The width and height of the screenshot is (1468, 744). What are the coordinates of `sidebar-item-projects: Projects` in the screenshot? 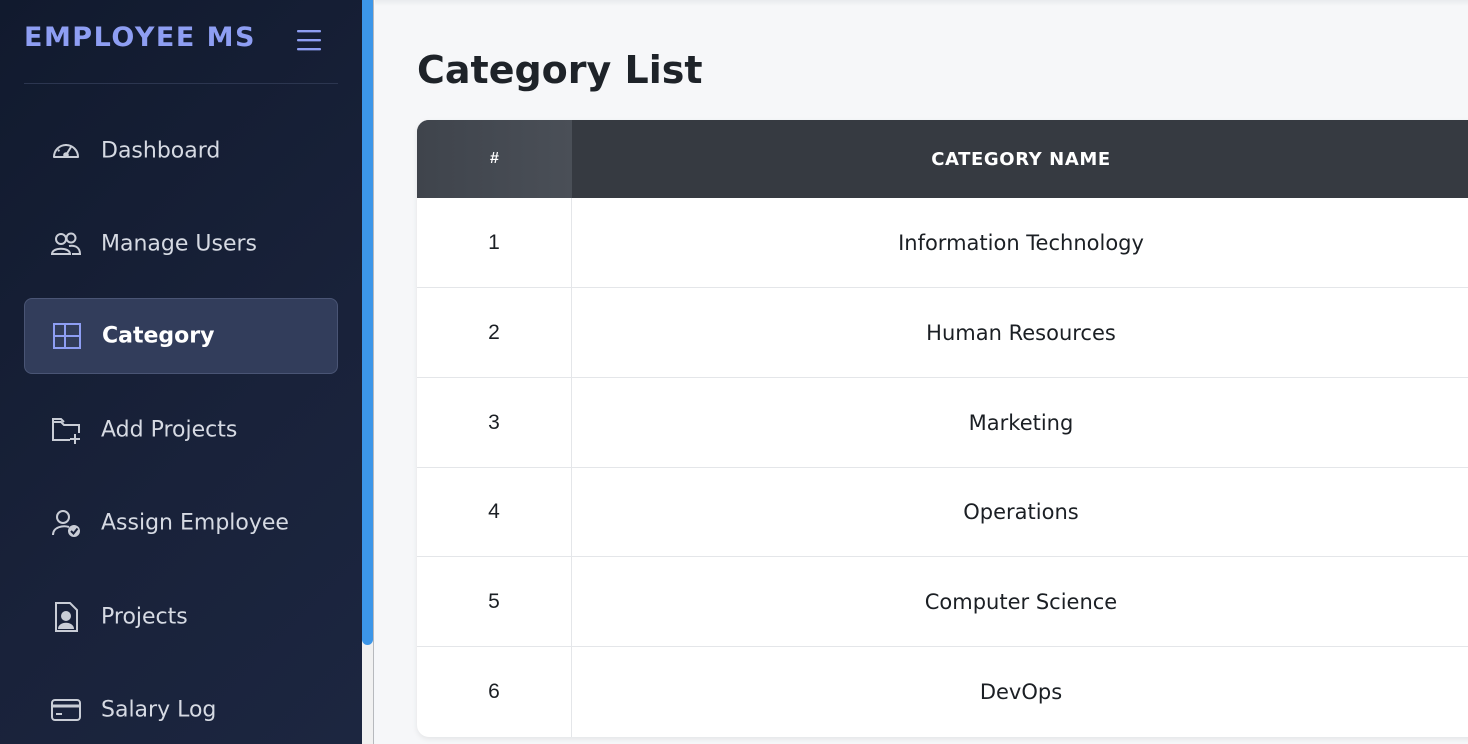 It's located at (181, 617).